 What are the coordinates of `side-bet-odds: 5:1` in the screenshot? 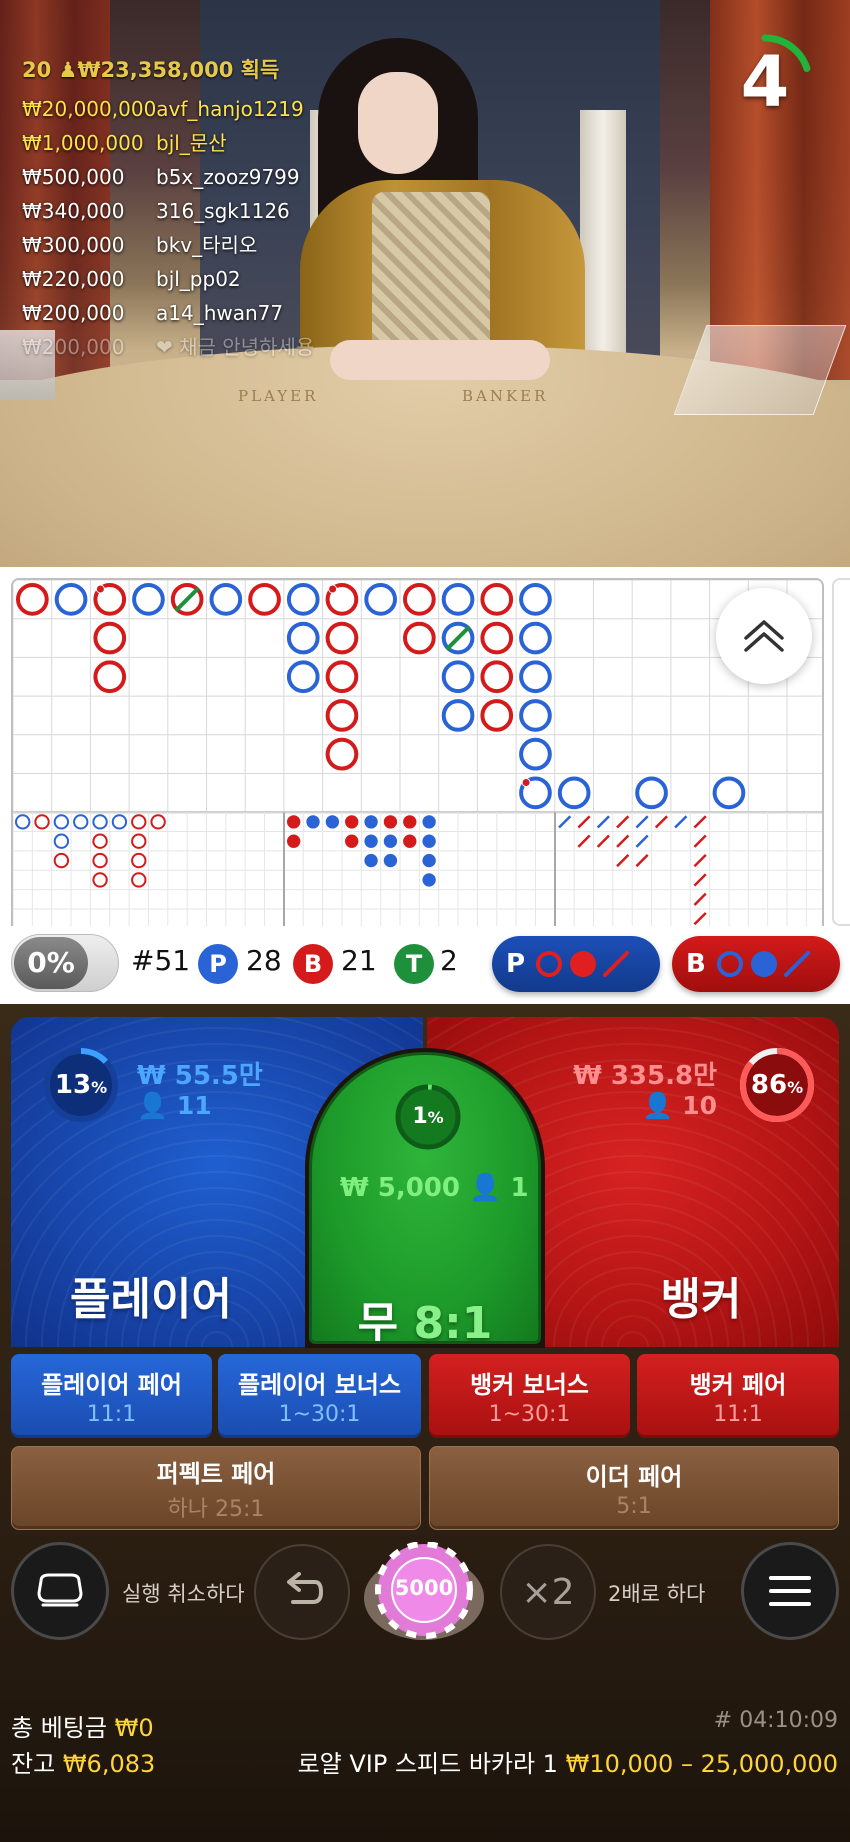 It's located at (634, 1506).